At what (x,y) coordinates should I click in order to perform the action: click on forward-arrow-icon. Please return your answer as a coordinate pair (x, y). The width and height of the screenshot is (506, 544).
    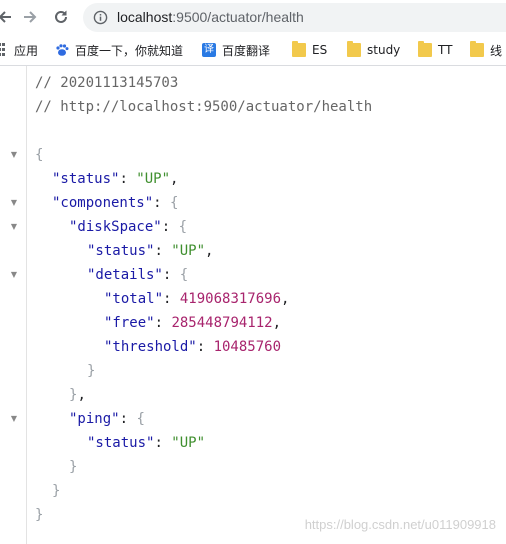
    Looking at the image, I should click on (30, 17).